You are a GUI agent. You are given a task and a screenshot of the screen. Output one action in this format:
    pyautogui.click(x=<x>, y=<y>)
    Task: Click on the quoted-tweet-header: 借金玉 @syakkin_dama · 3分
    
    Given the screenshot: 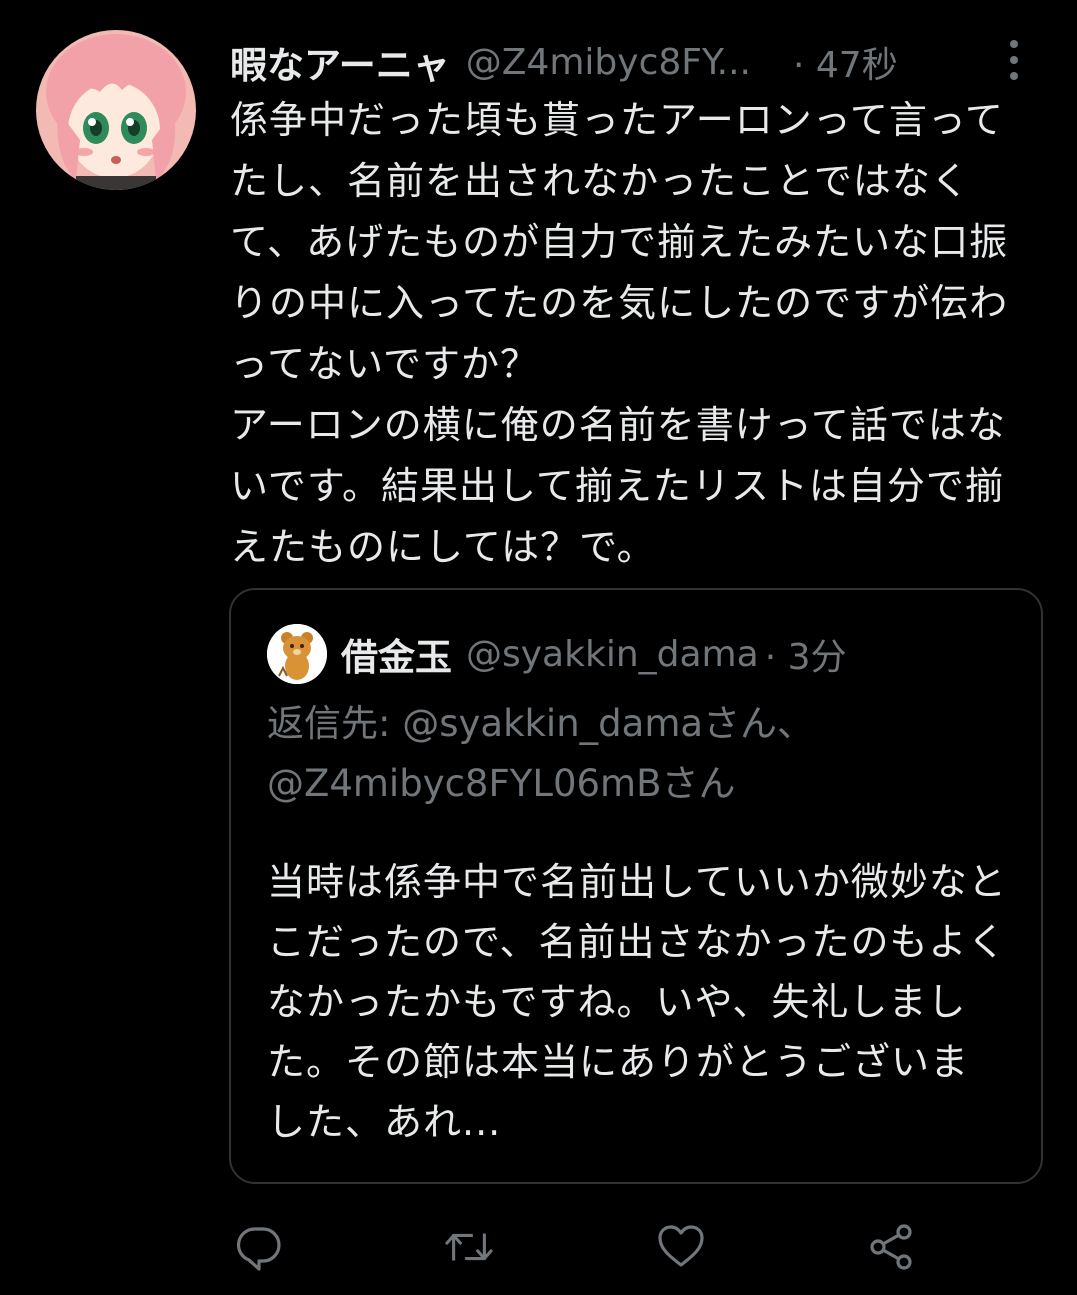 What is the action you would take?
    pyautogui.click(x=556, y=654)
    